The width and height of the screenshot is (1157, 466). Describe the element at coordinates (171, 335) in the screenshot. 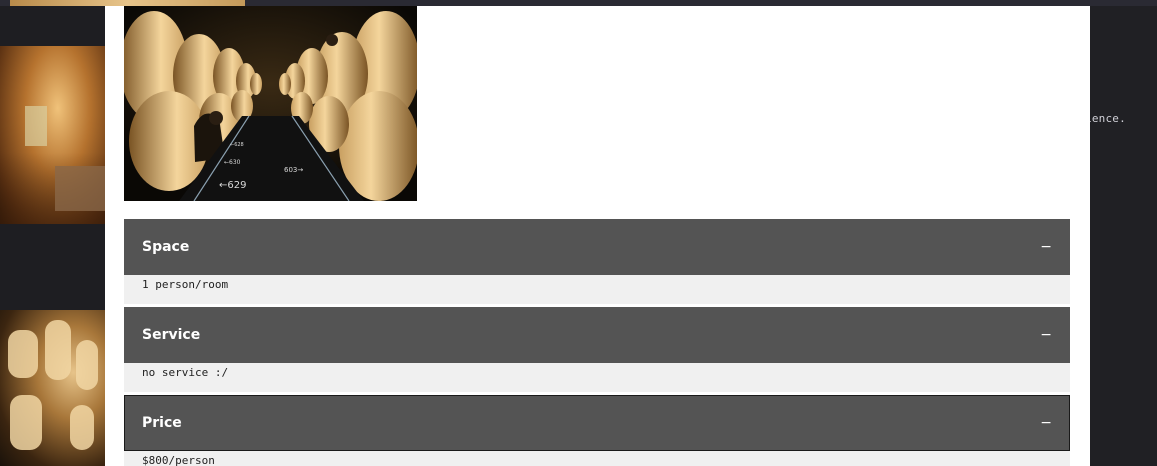

I see `accordion-title: Service` at that location.